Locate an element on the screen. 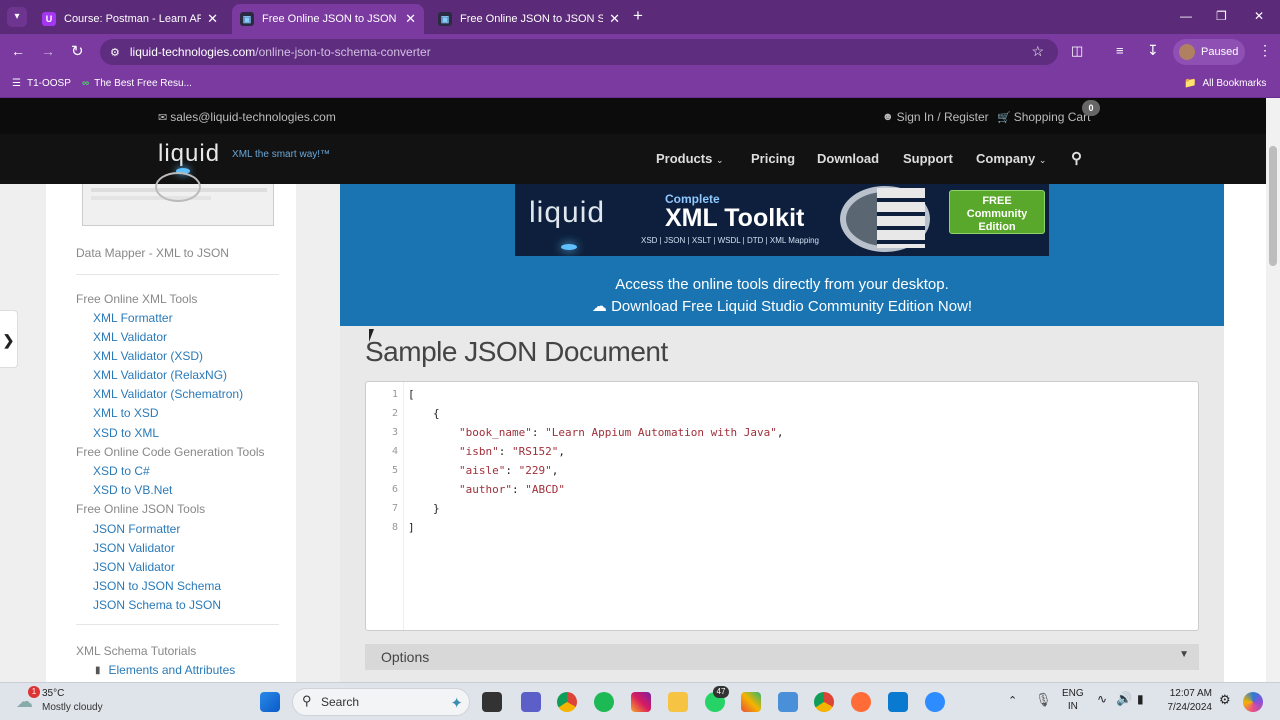 This screenshot has width=1280, height=720. menu-dots-icon: ⋮ is located at coordinates (1265, 50).